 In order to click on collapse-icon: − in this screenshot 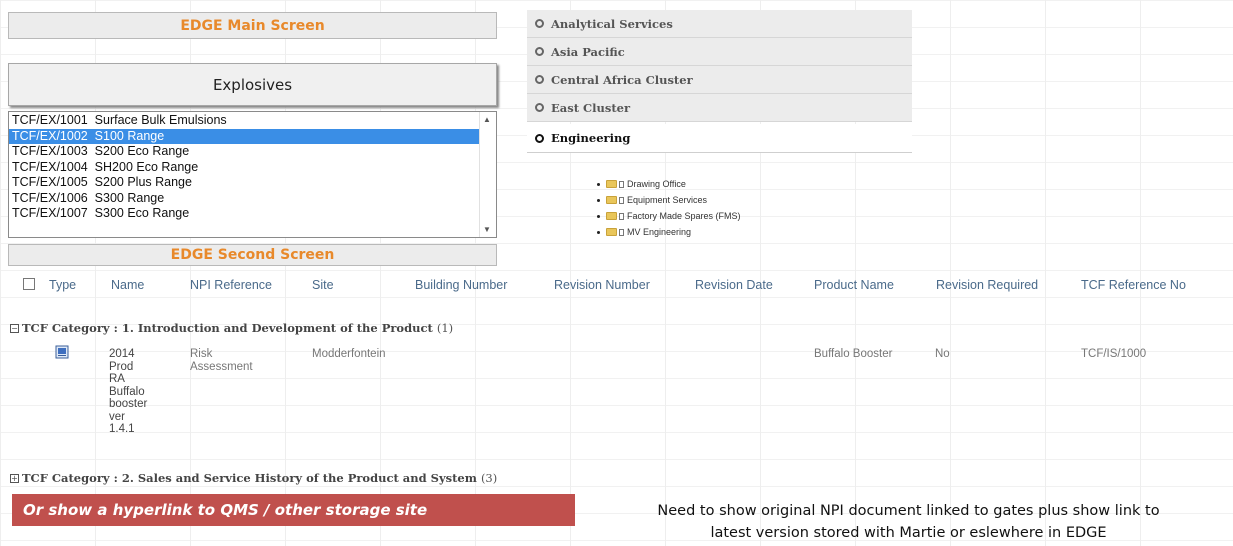, I will do `click(14, 328)`.